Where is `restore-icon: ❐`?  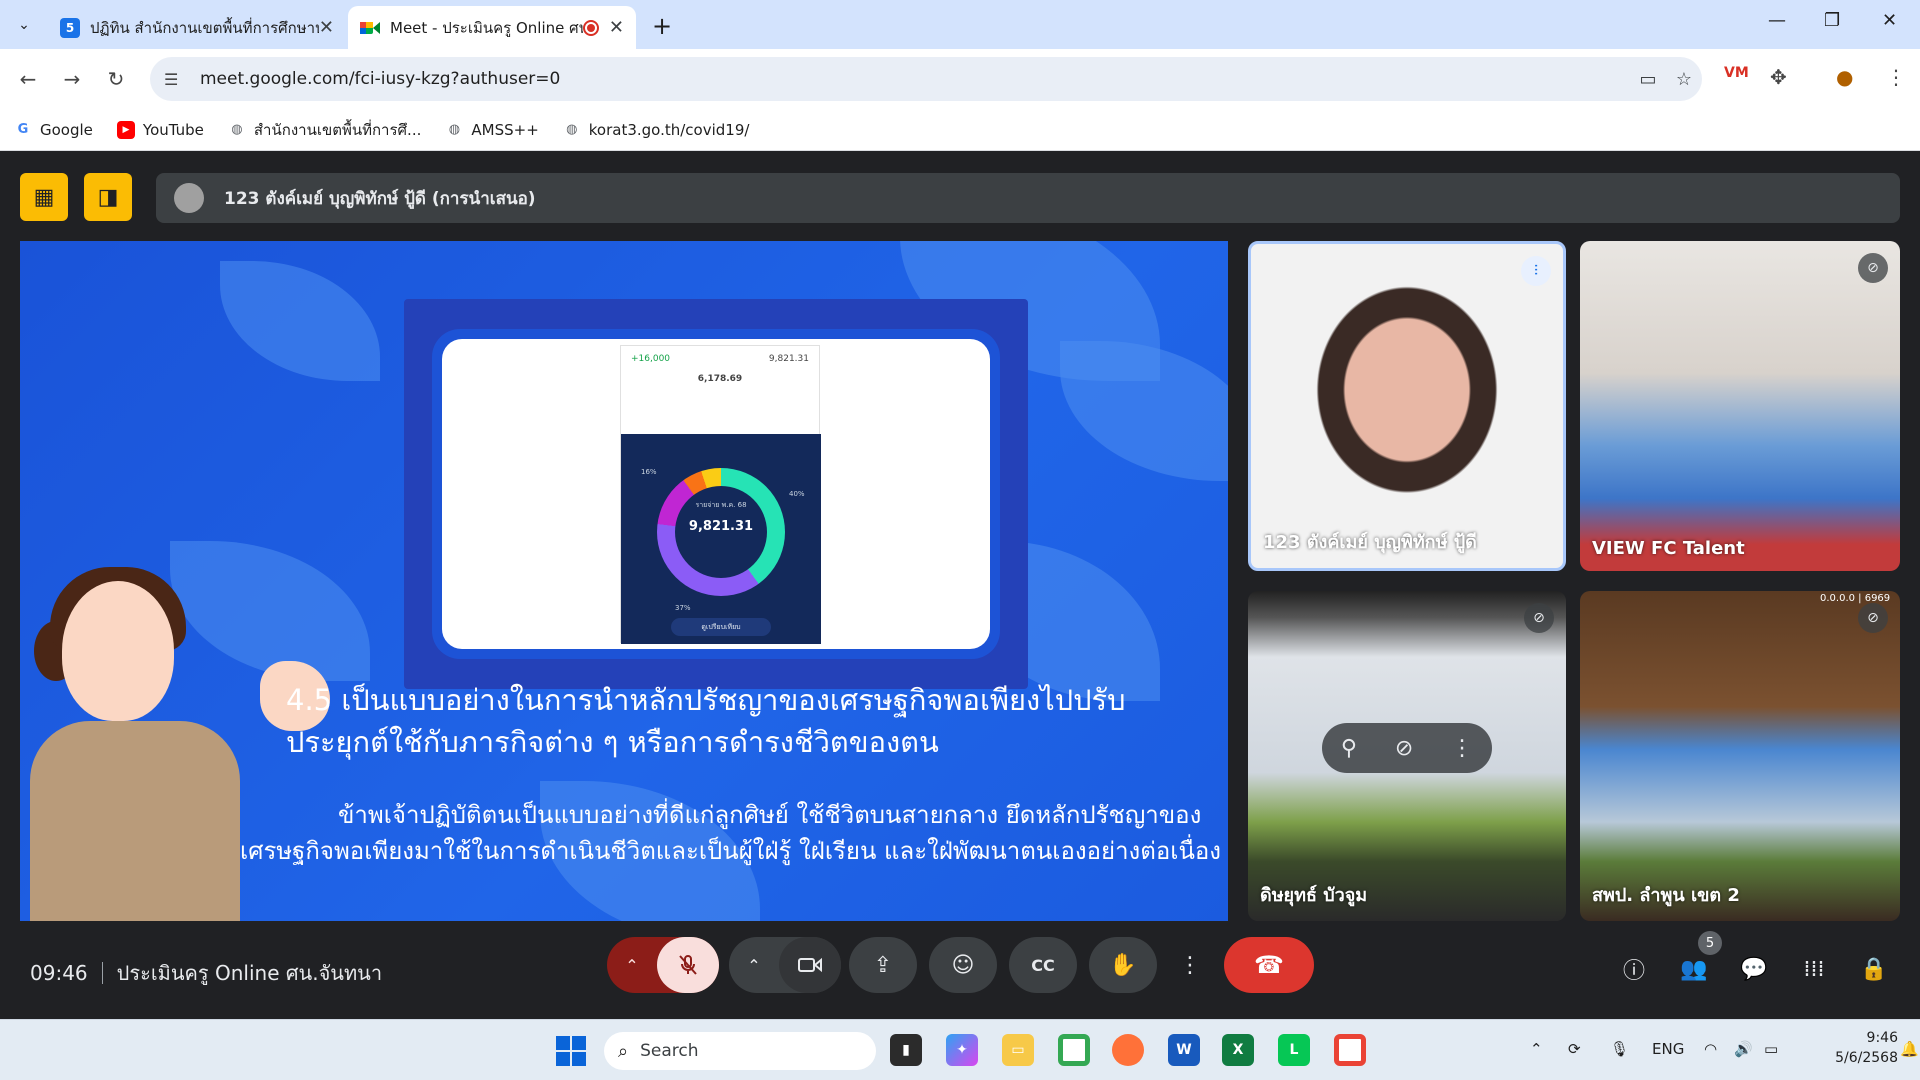
restore-icon: ❐ is located at coordinates (1832, 20).